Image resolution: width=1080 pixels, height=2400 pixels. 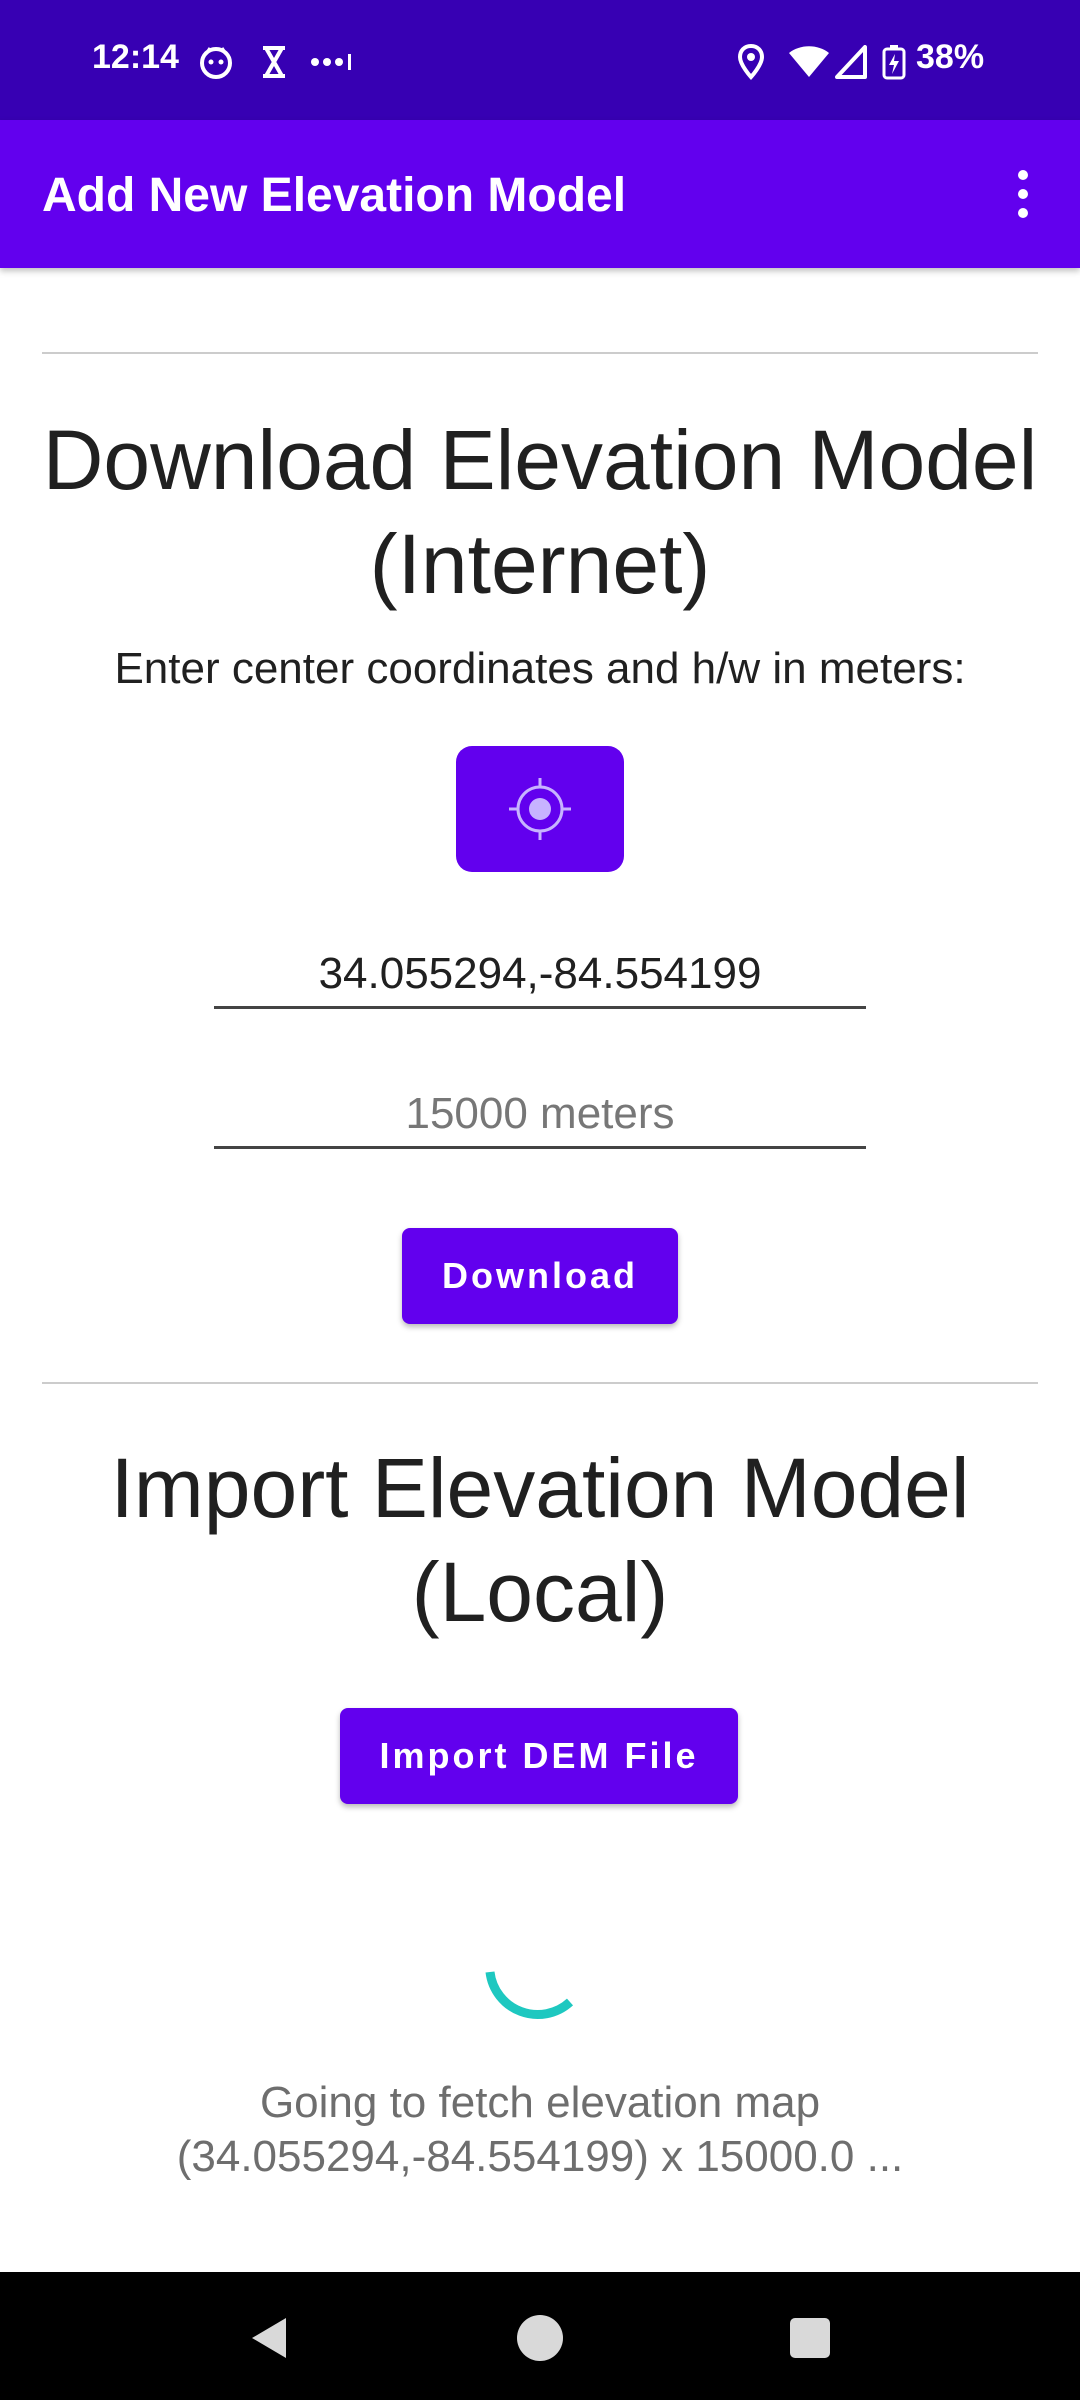 I want to click on app-bar: Add New Elevation Model, so click(x=540, y=194).